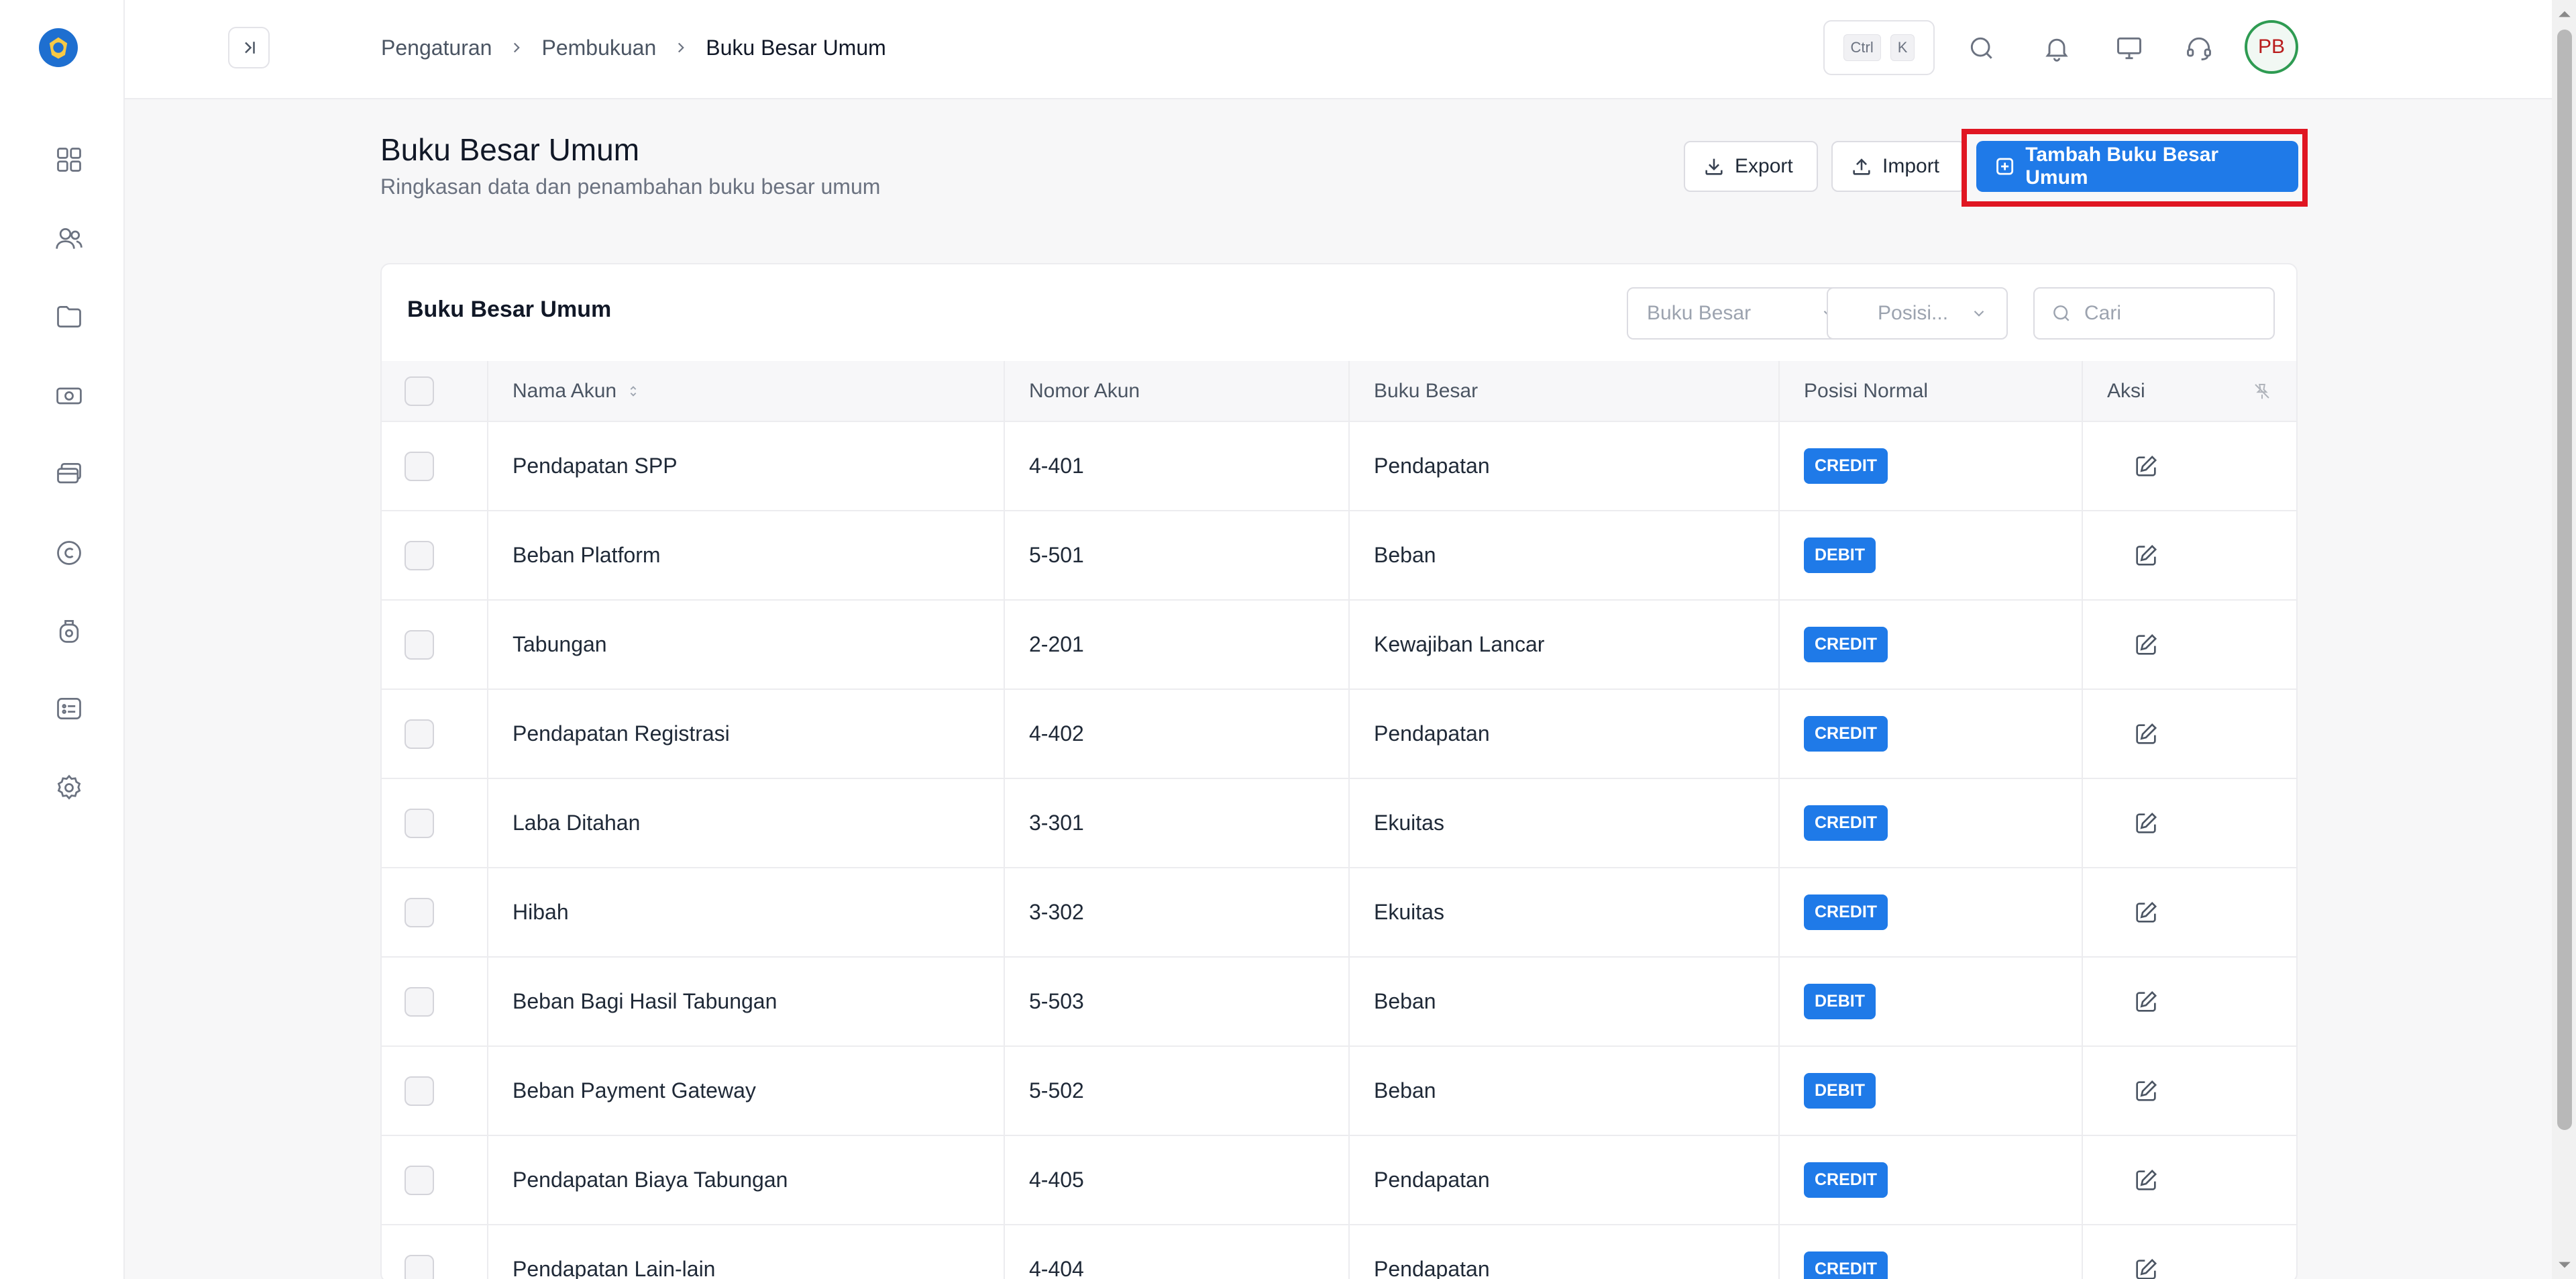 This screenshot has width=2576, height=1279. I want to click on sidebar-item-cash, so click(69, 396).